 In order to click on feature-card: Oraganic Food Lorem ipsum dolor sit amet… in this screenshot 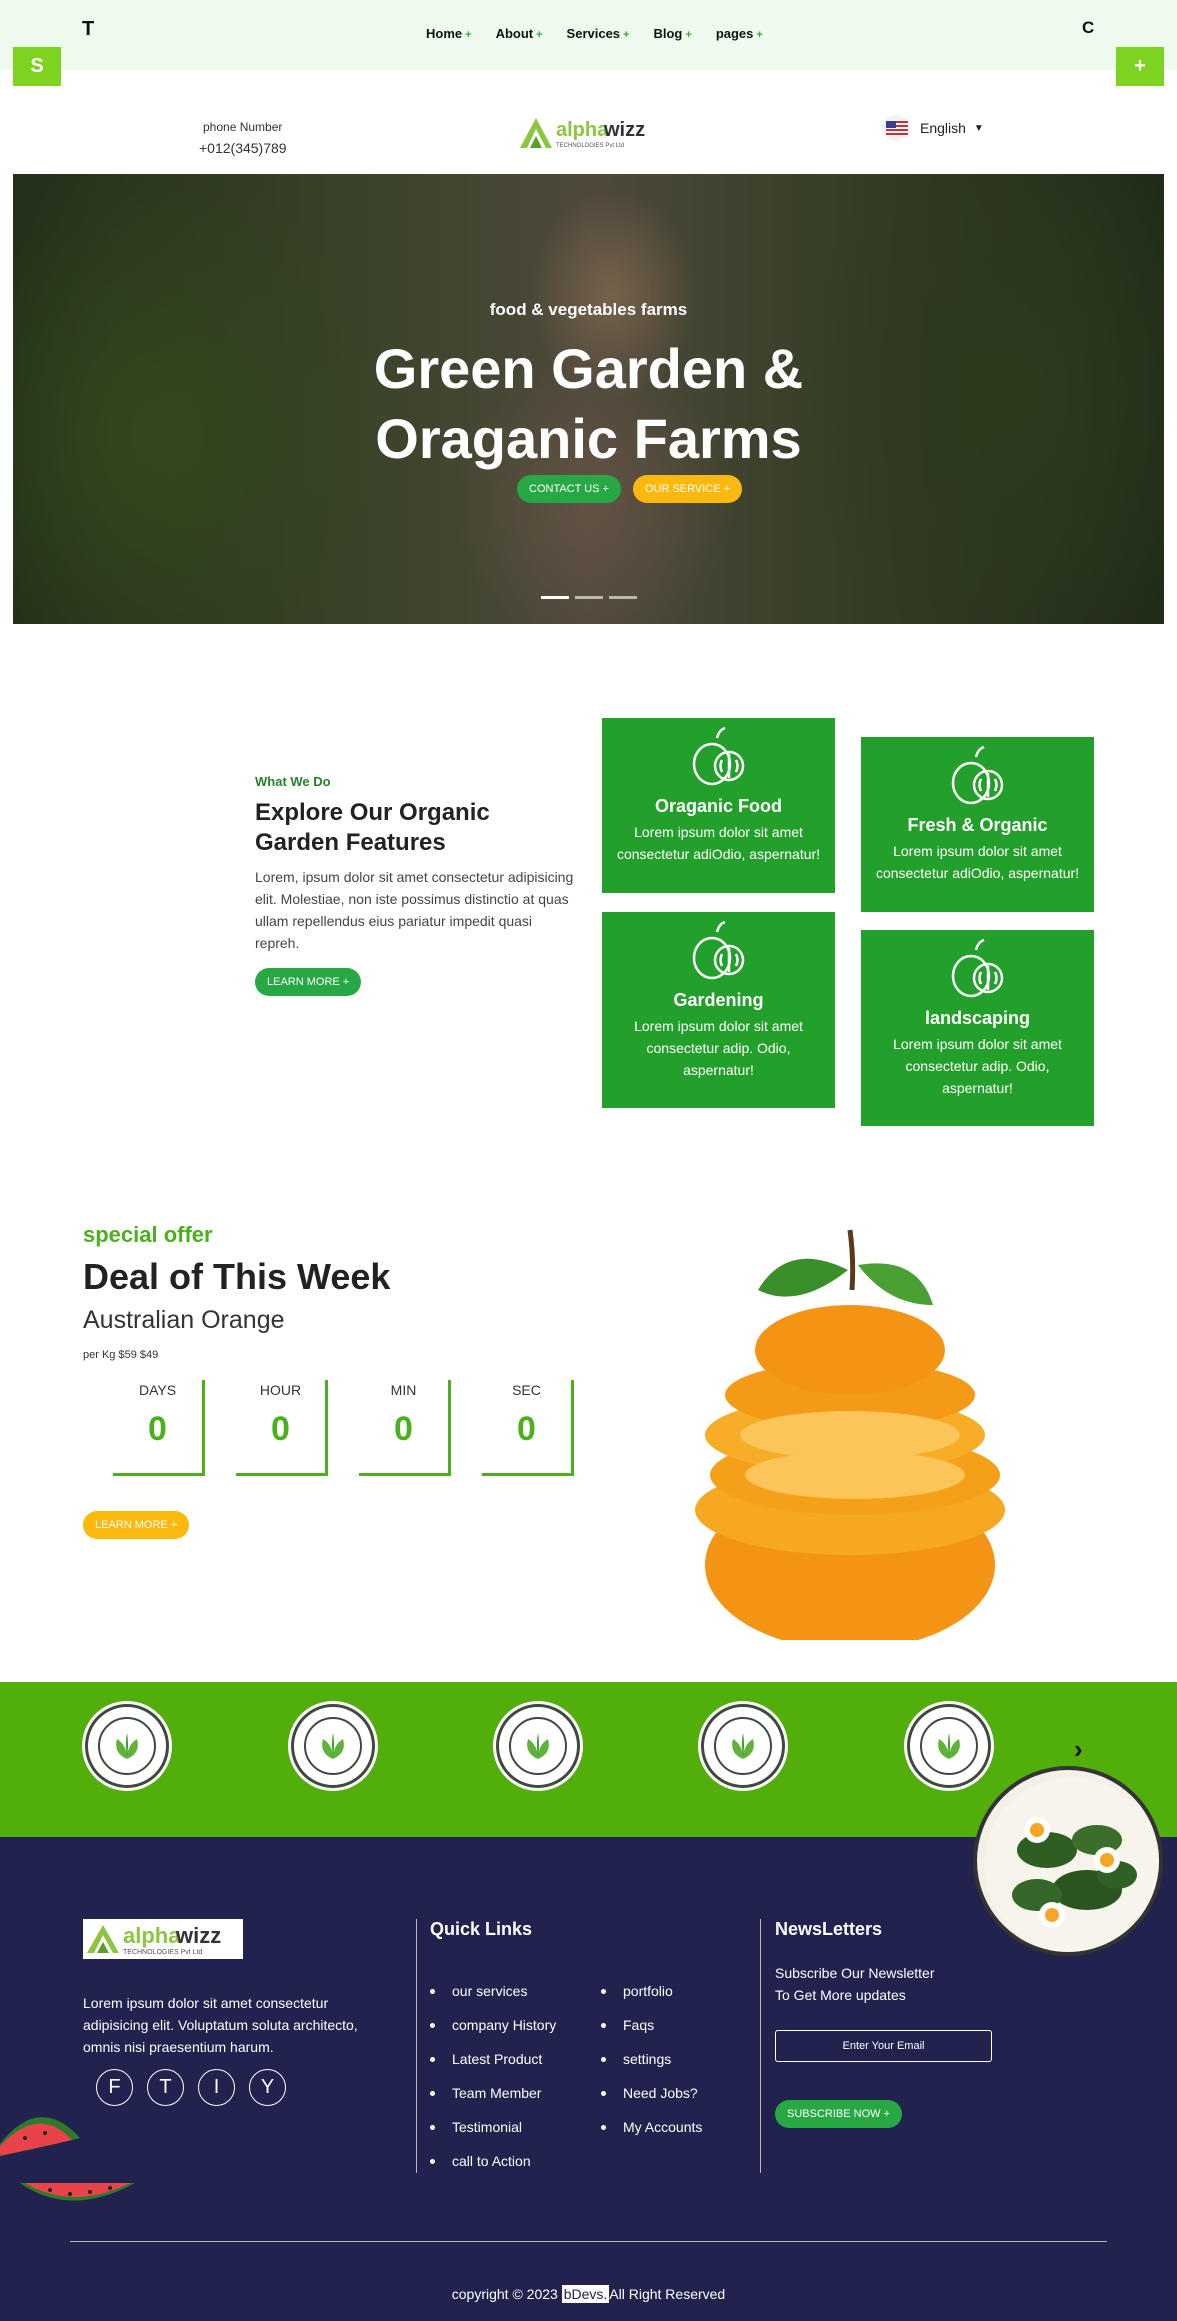, I will do `click(718, 805)`.